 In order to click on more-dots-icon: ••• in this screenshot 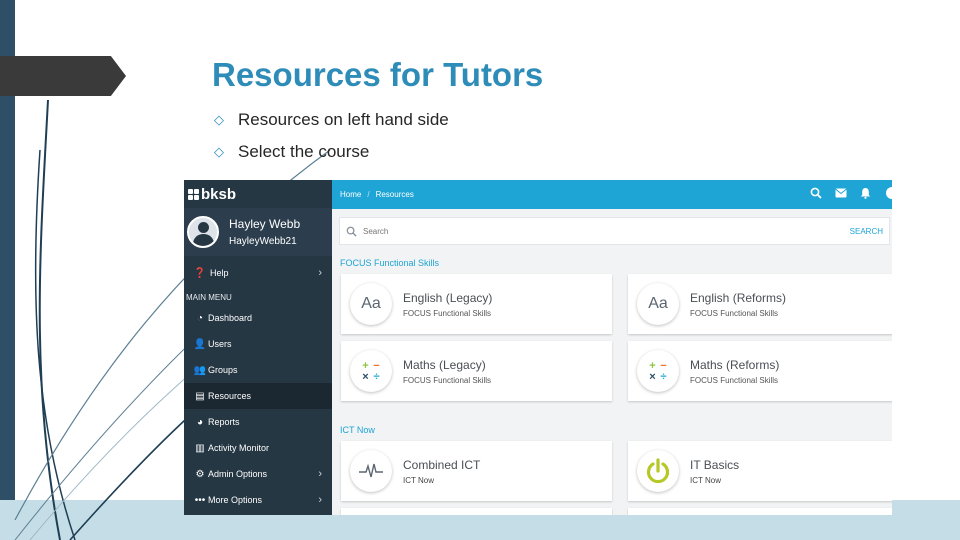, I will do `click(200, 500)`.